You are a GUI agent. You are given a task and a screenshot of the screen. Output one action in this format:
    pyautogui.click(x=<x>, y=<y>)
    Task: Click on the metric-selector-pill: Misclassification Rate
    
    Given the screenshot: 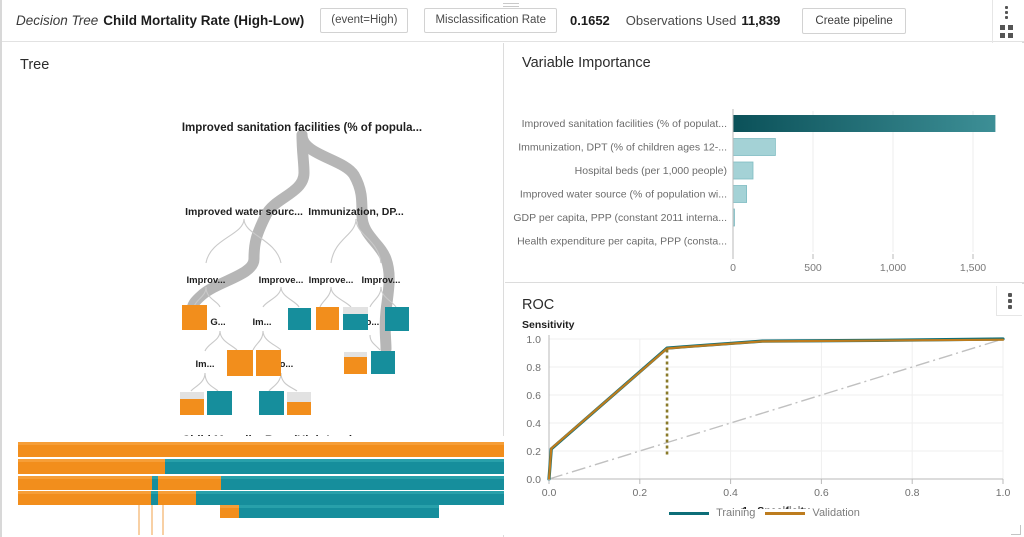 What is the action you would take?
    pyautogui.click(x=491, y=20)
    